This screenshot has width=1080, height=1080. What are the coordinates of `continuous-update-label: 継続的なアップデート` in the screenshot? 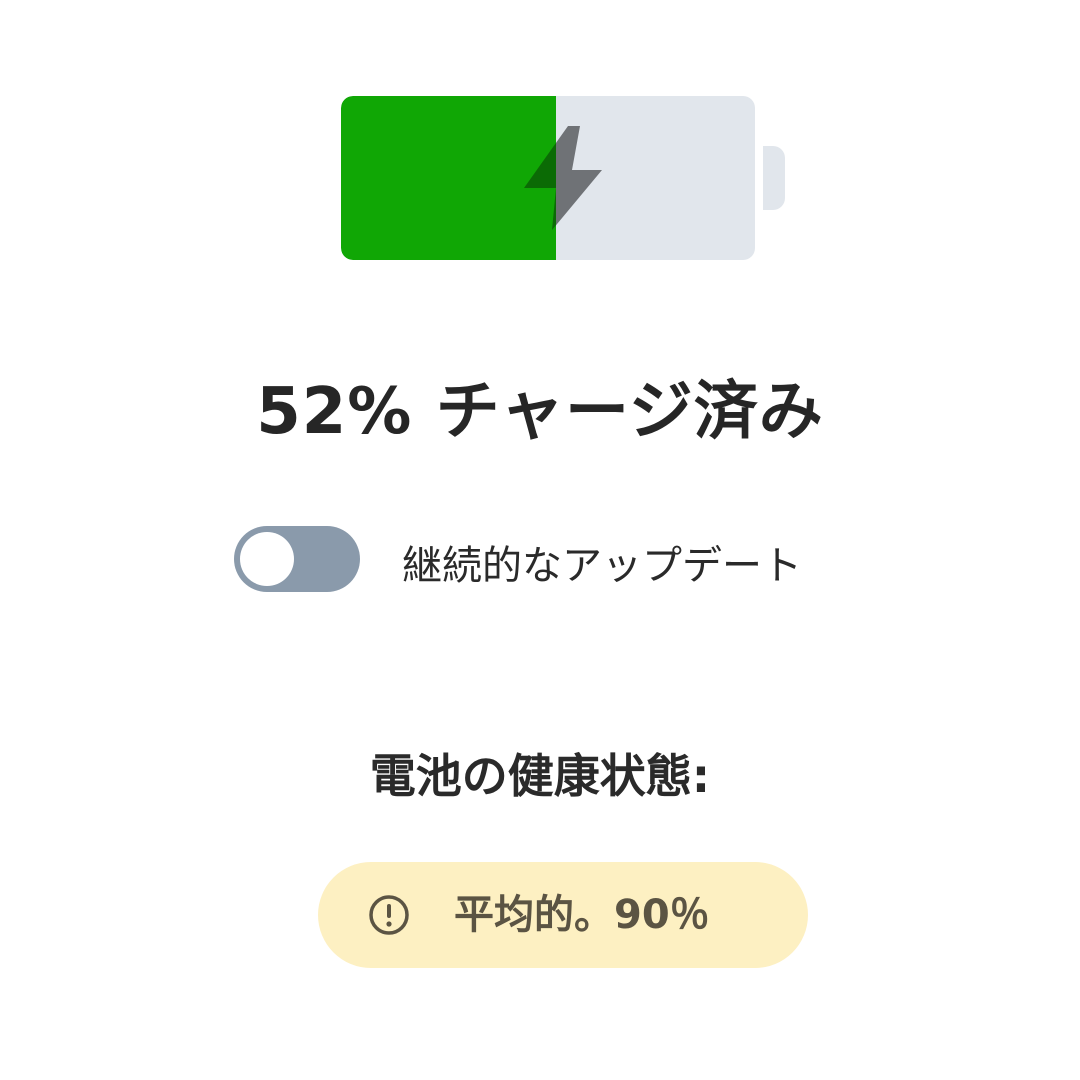 It's located at (602, 566).